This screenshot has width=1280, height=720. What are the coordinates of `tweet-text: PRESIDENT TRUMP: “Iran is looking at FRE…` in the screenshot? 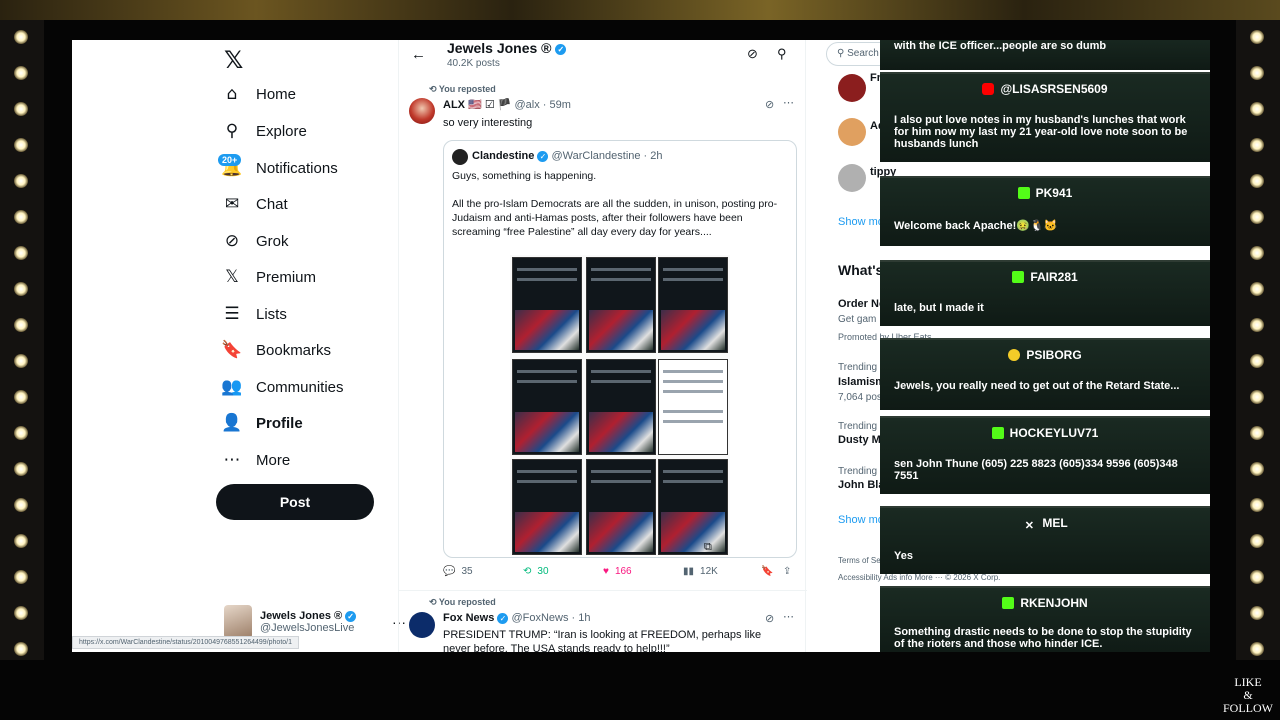 It's located at (602, 640).